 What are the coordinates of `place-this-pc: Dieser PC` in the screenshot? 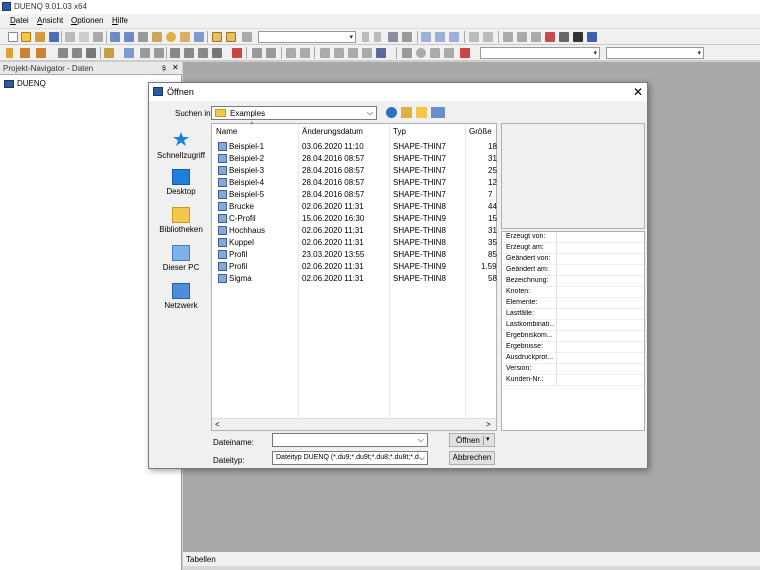 It's located at (181, 258).